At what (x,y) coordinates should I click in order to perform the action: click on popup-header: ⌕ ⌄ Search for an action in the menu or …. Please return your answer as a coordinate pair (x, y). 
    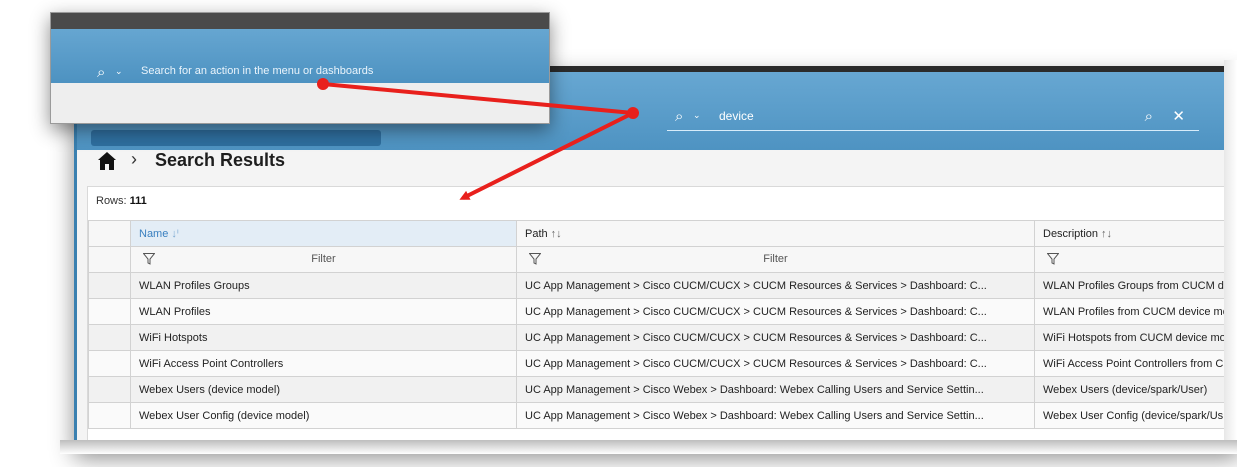
    Looking at the image, I should click on (300, 57).